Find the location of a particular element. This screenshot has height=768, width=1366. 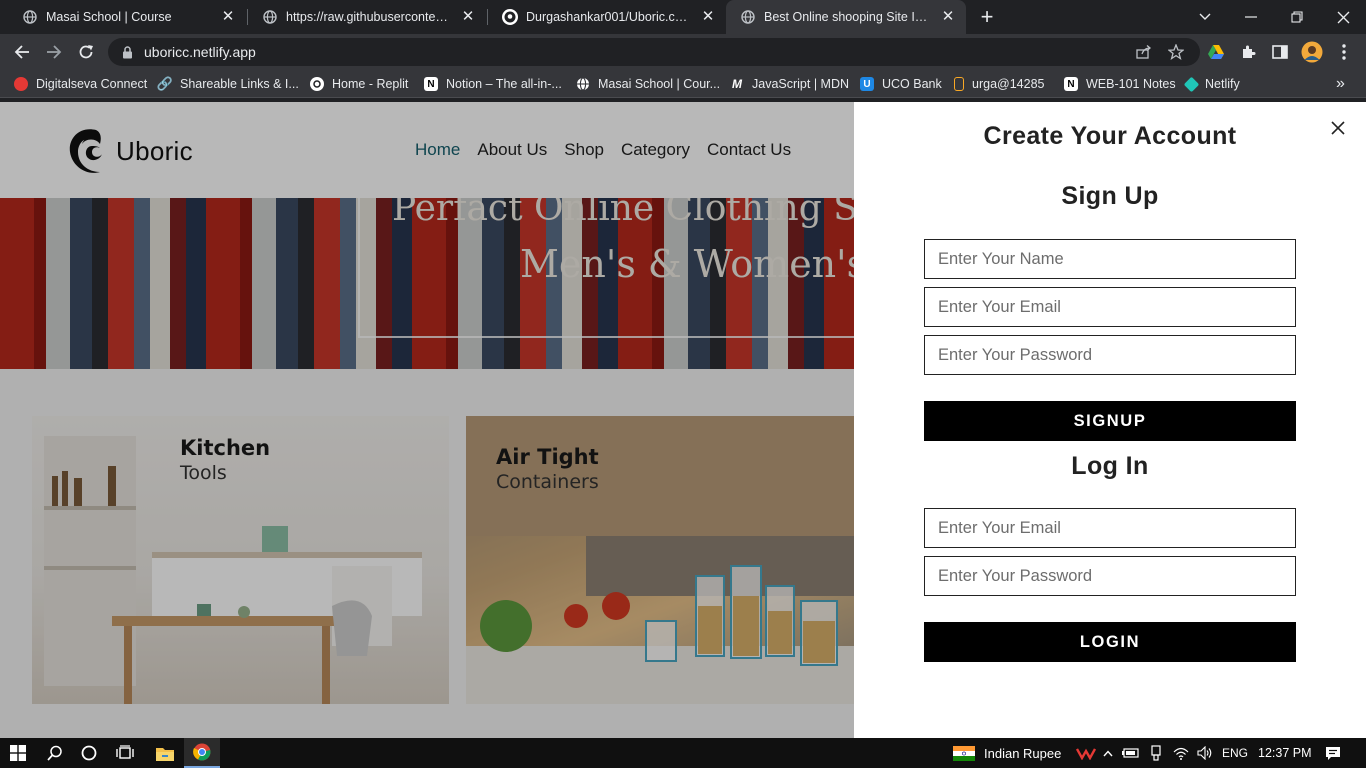

signup-button: SIGNUP is located at coordinates (1110, 421).